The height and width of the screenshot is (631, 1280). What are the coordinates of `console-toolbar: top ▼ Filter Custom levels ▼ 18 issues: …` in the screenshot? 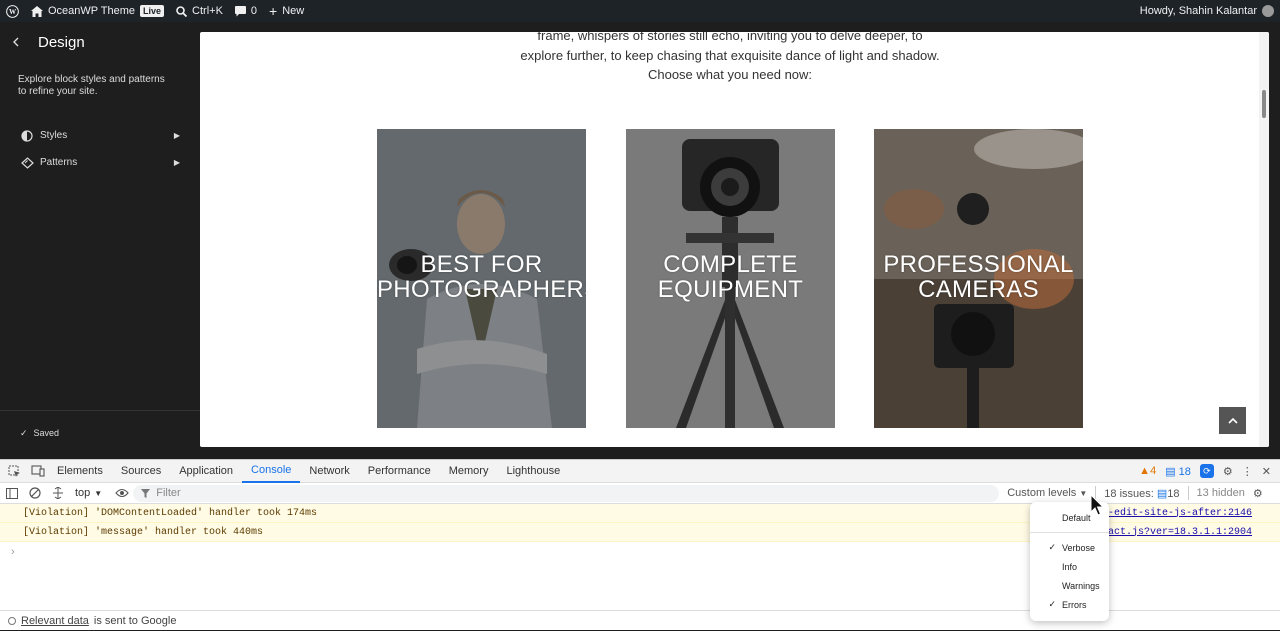 It's located at (640, 493).